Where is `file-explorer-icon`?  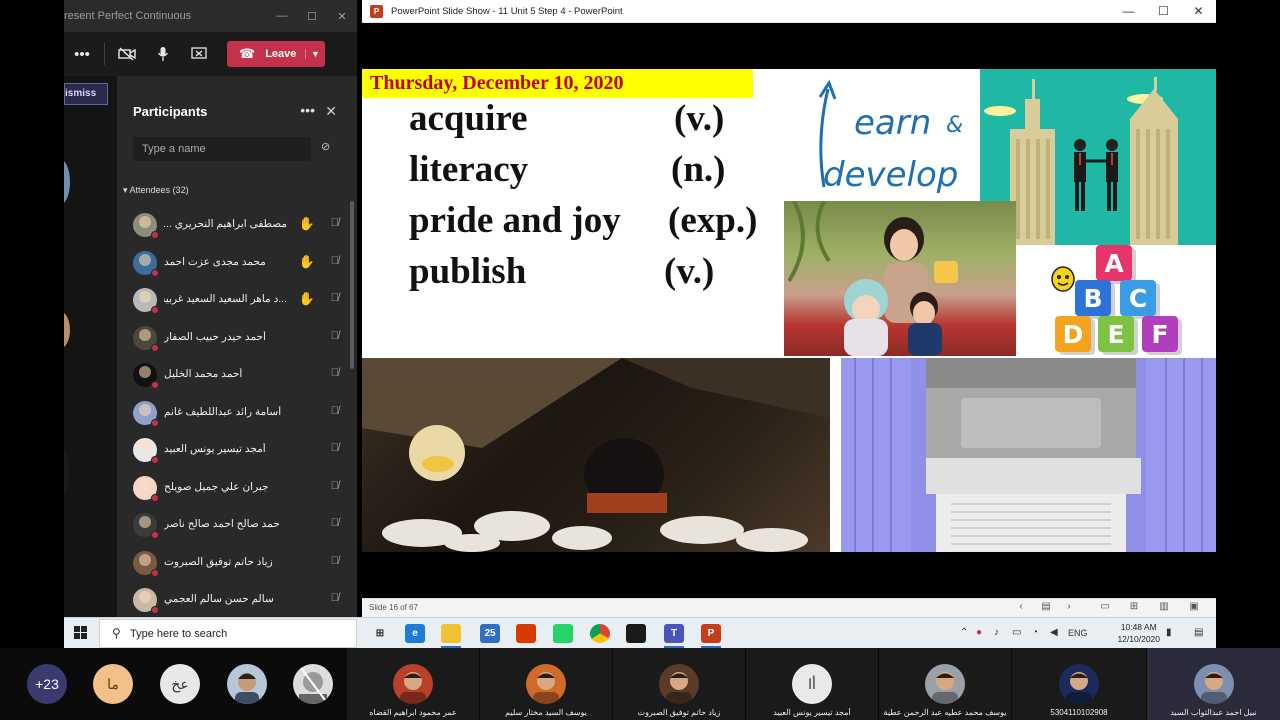
file-explorer-icon is located at coordinates (451, 633).